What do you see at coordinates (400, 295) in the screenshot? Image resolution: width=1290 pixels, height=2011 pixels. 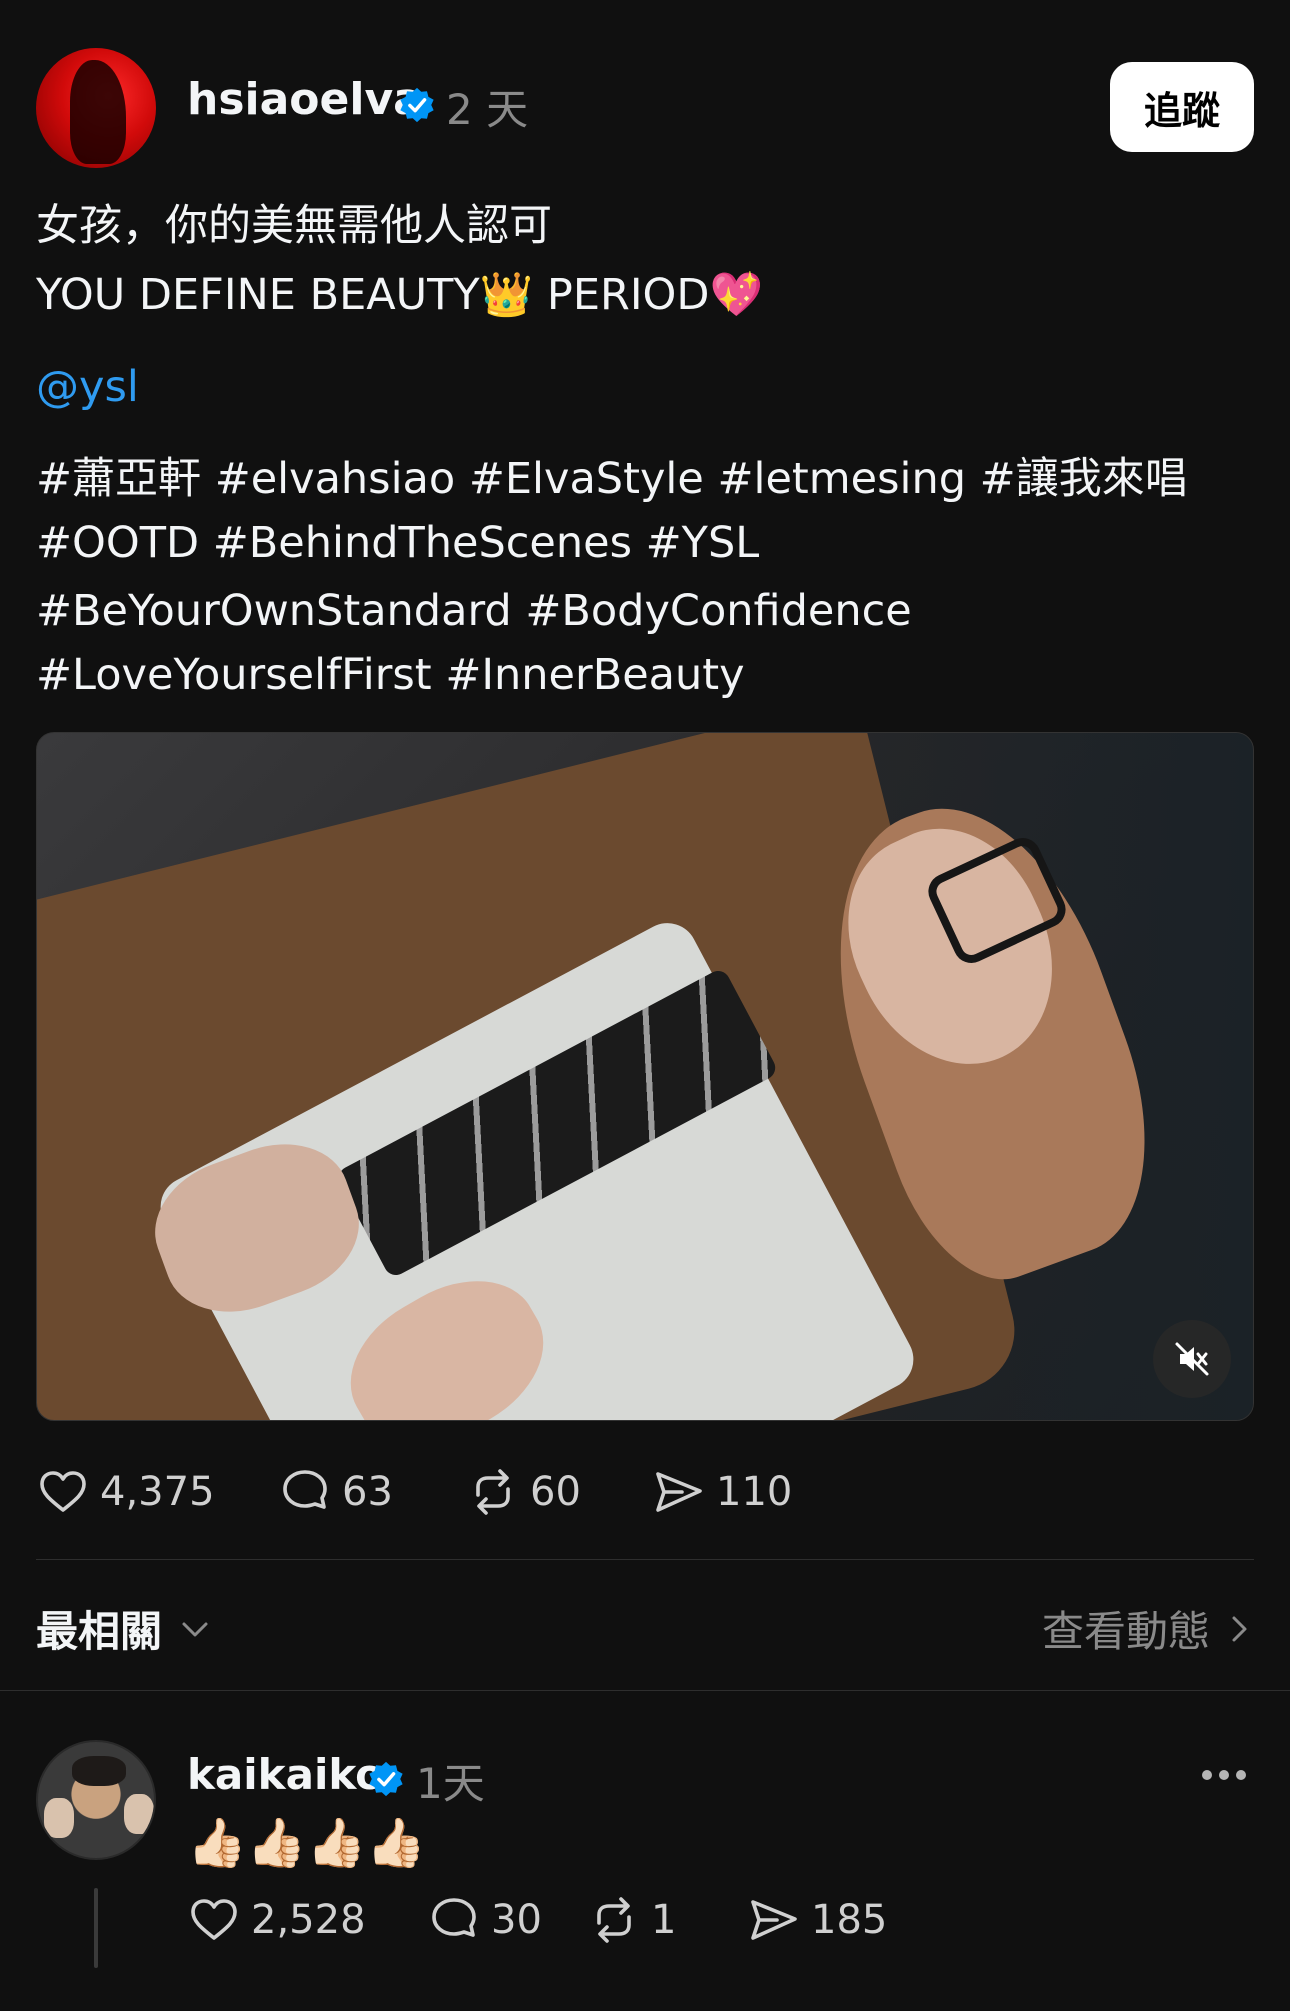 I see `caption-line-2: YOU DEFINE BEAUTY👑 PERIOD💖` at bounding box center [400, 295].